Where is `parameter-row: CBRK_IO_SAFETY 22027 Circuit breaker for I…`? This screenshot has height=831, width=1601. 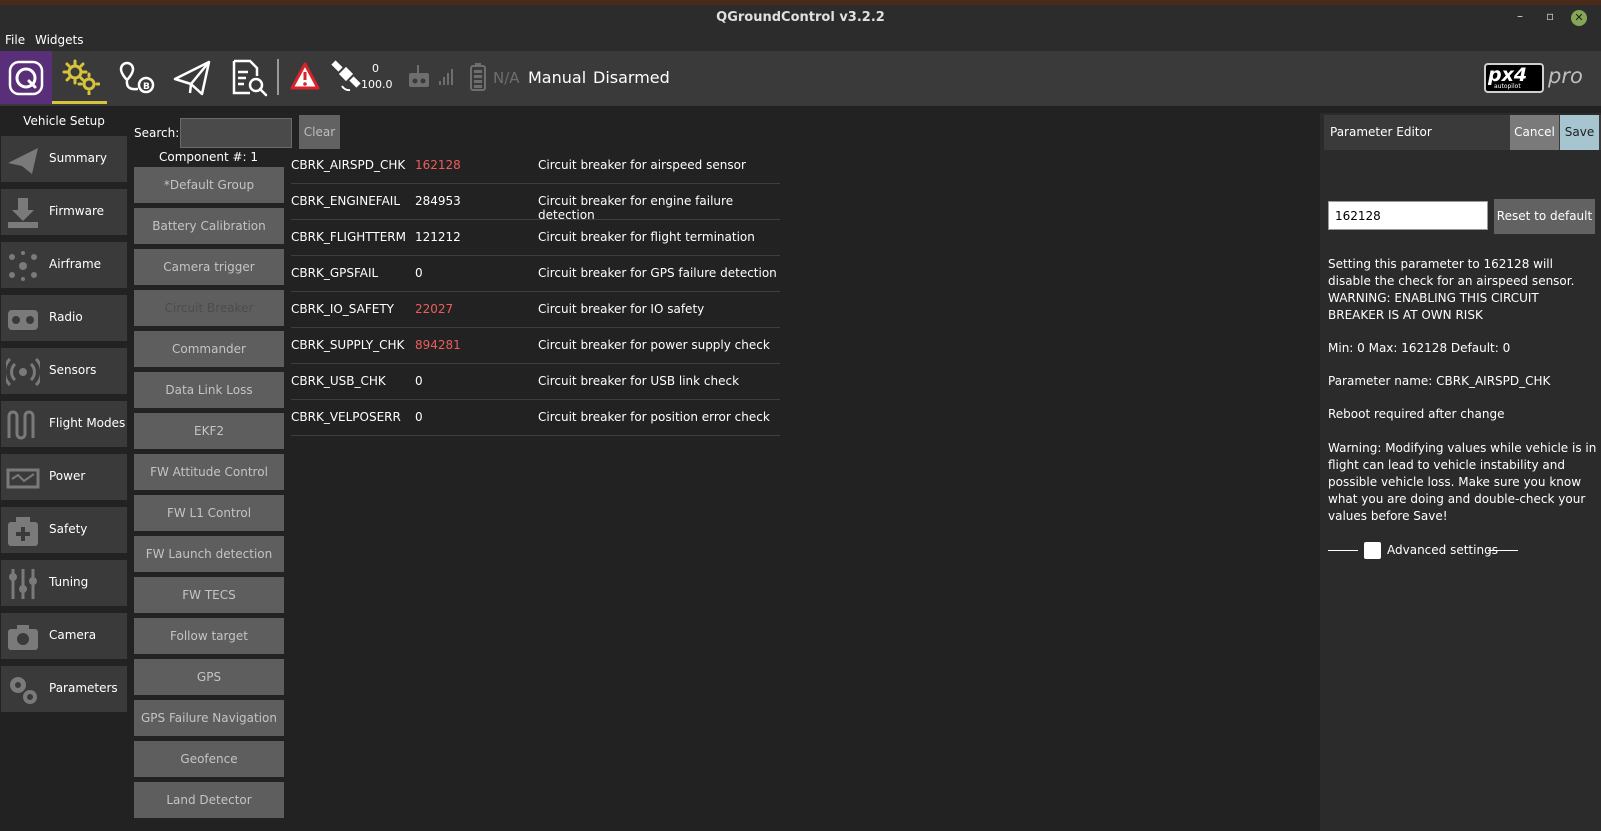
parameter-row: CBRK_IO_SAFETY 22027 Circuit breaker for I… is located at coordinates (535, 310).